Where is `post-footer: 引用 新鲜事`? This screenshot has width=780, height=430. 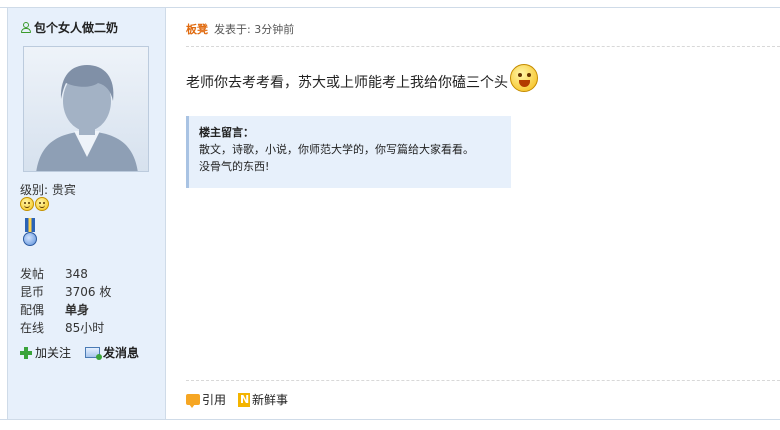
post-footer: 引用 新鲜事 is located at coordinates (237, 399).